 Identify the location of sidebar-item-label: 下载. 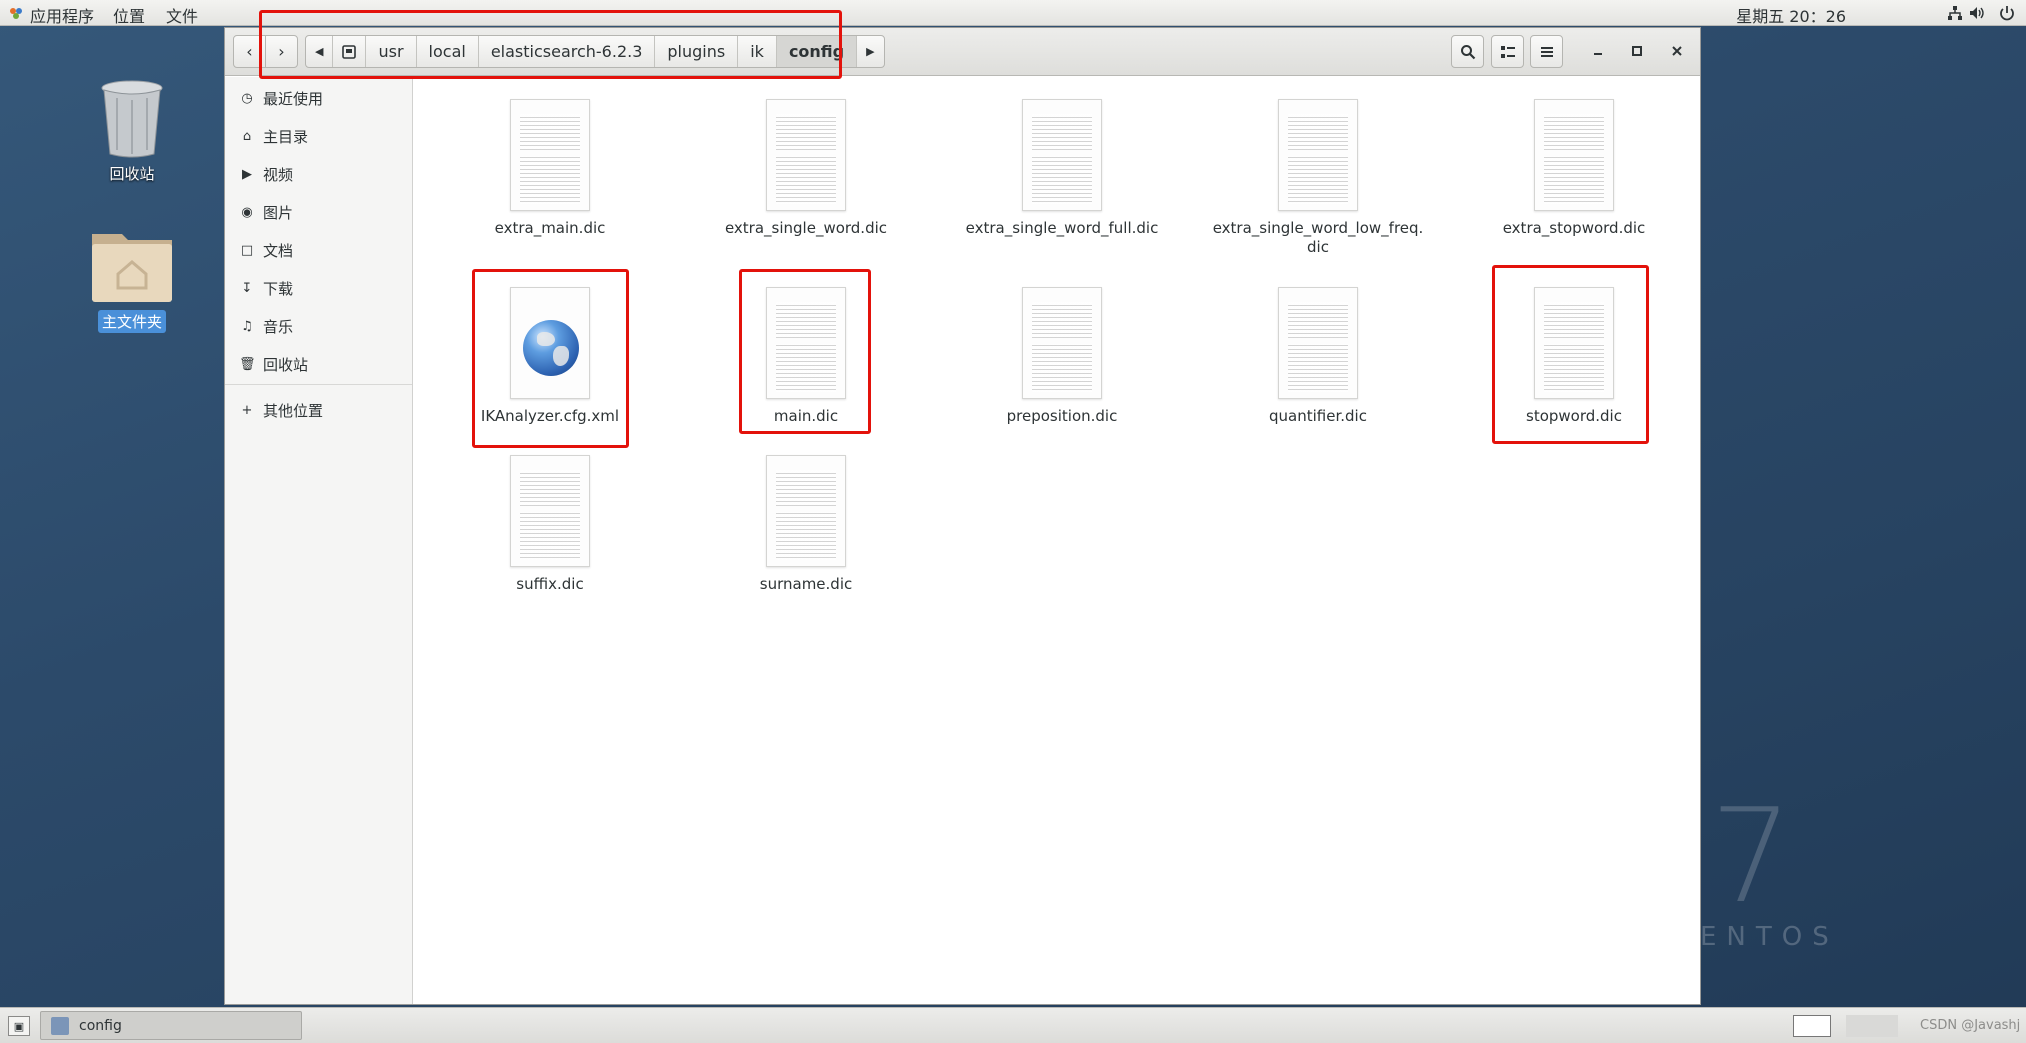
(278, 288).